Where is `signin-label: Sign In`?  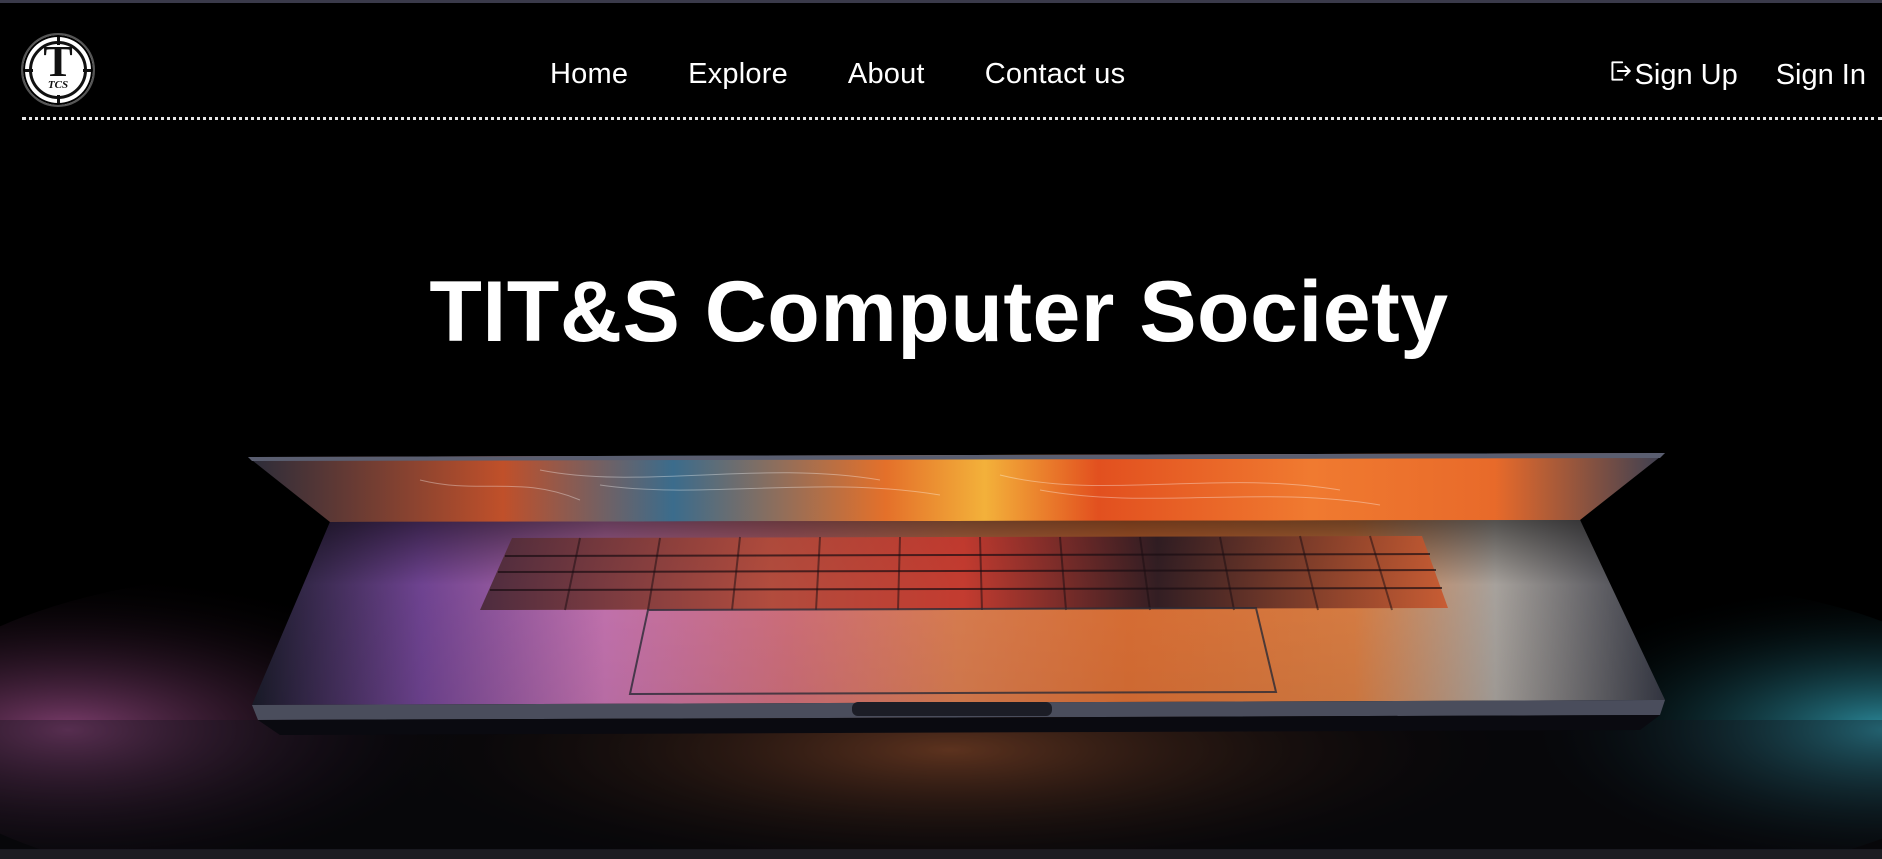
signin-label: Sign In is located at coordinates (1820, 75).